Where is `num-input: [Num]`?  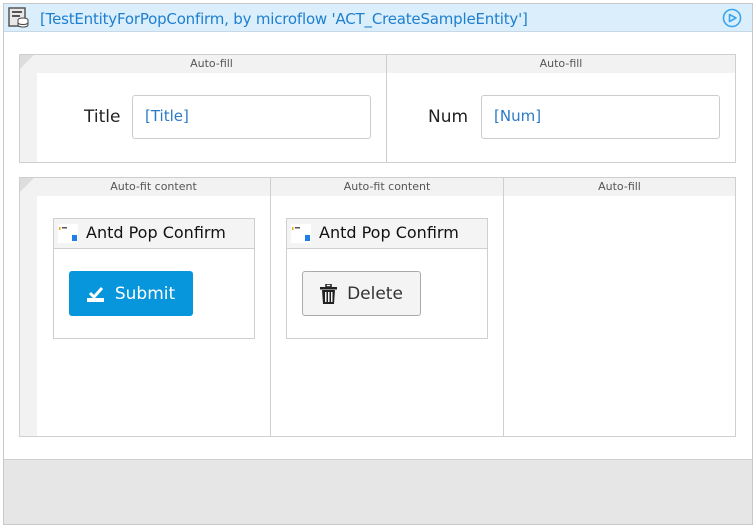 num-input: [Num] is located at coordinates (600, 117).